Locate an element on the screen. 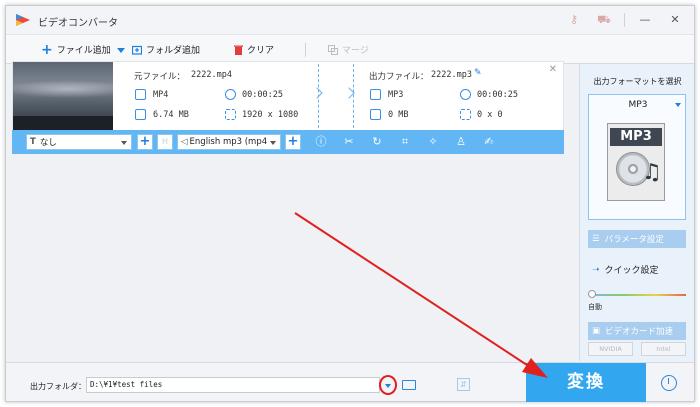 Image resolution: width=700 pixels, height=407 pixels. chip-icon: ▣ is located at coordinates (596, 331).